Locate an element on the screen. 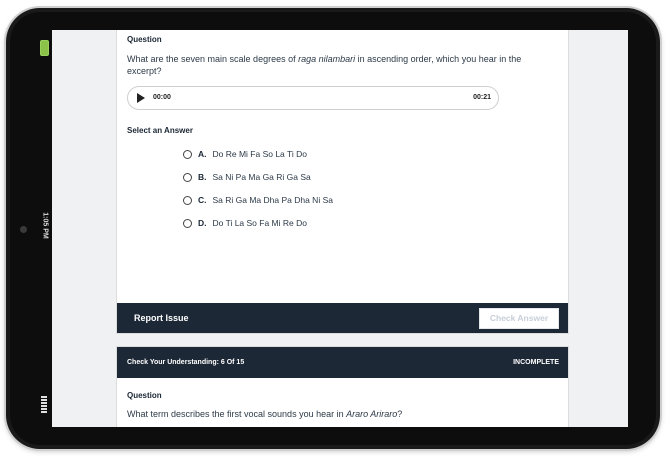 This screenshot has width=667, height=458. question-term: raga nilambari is located at coordinates (327, 59).